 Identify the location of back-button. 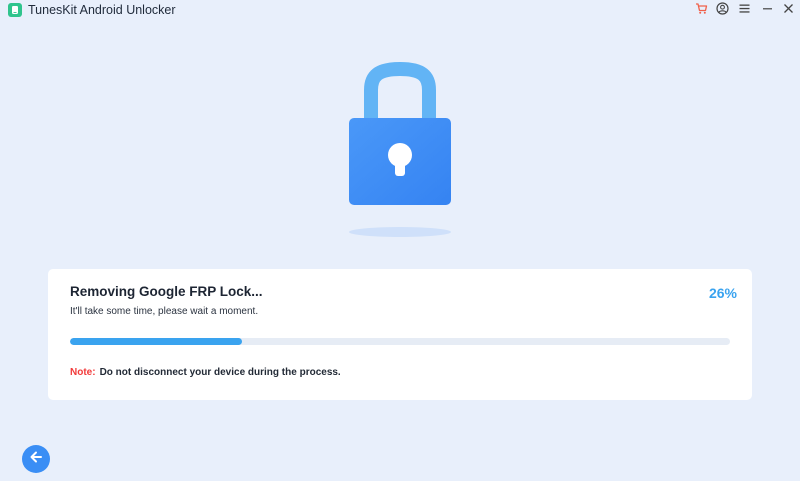
(36, 459).